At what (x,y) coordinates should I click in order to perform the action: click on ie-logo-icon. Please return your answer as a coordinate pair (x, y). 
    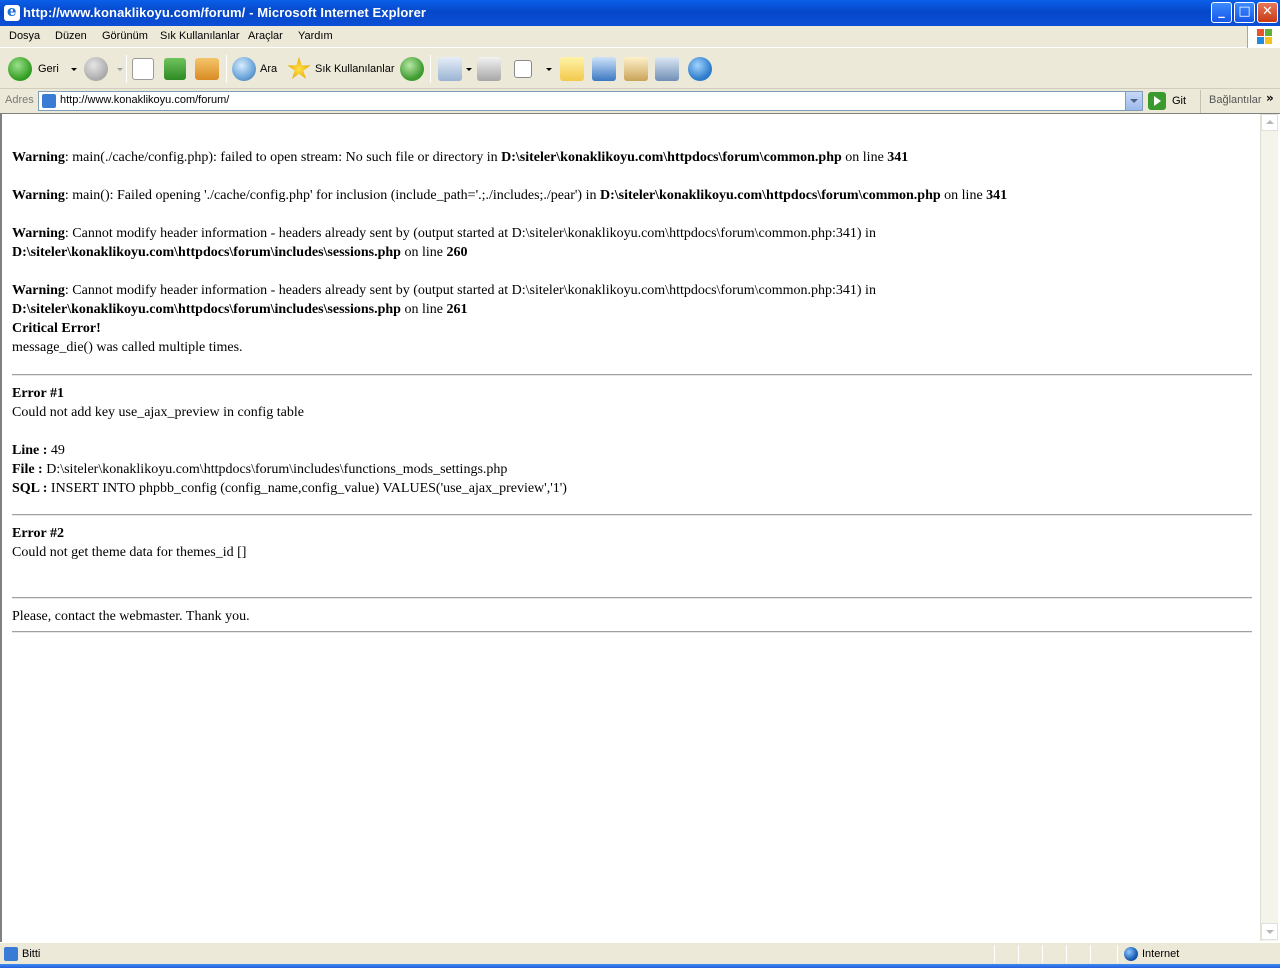
    Looking at the image, I should click on (12, 11).